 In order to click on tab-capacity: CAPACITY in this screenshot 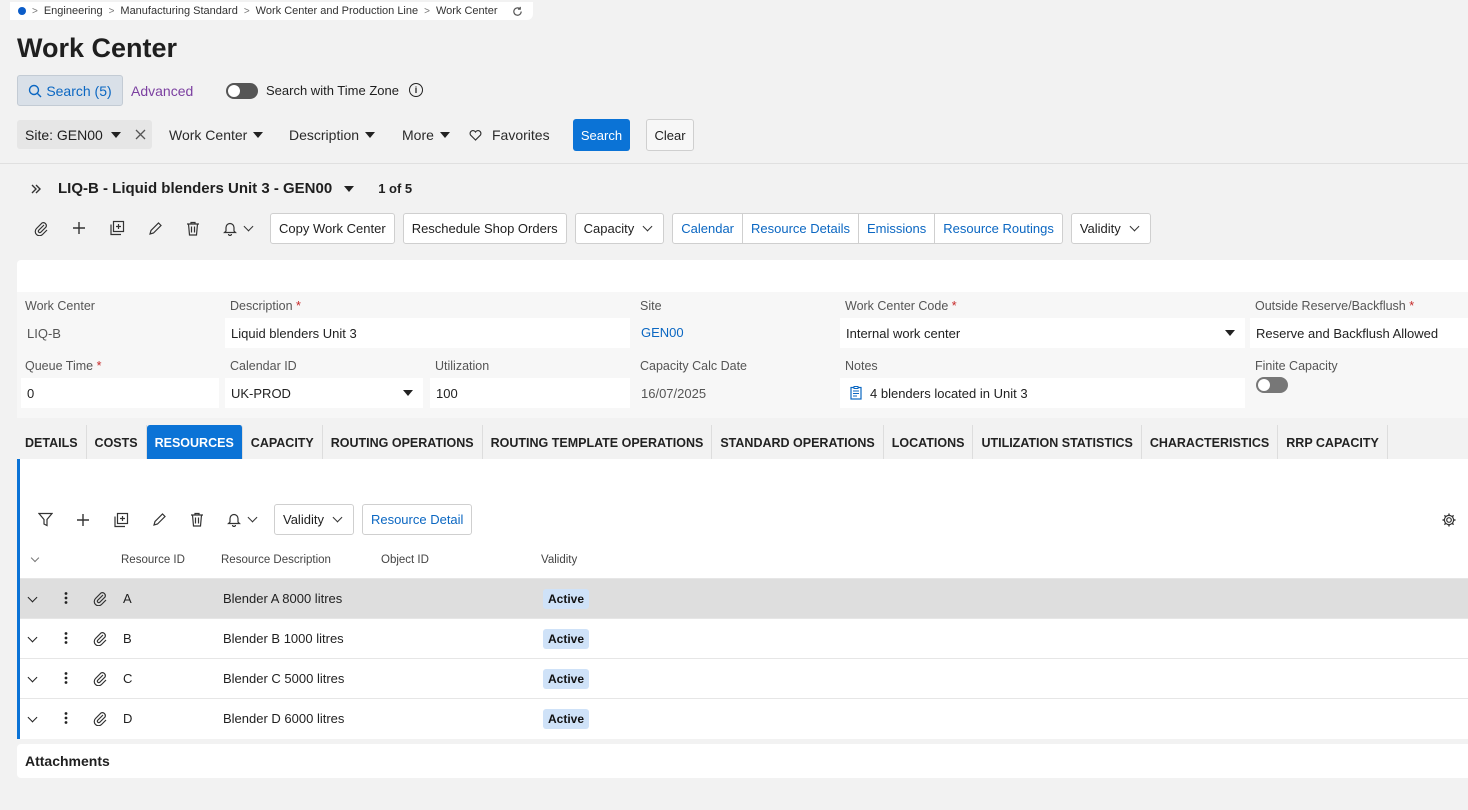, I will do `click(282, 442)`.